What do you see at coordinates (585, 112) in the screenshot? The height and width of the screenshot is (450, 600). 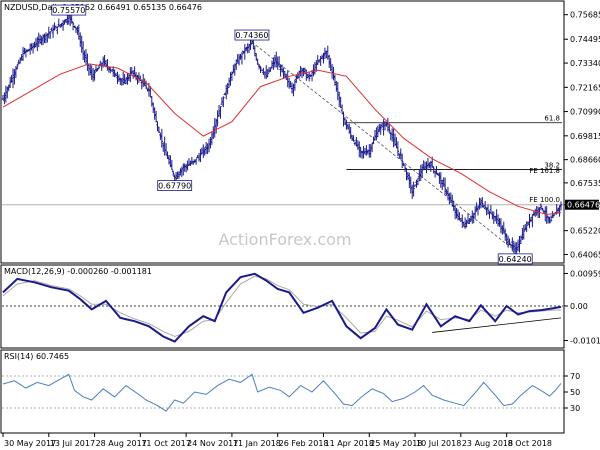 I see `price-axis-tick-label: 0.70990` at bounding box center [585, 112].